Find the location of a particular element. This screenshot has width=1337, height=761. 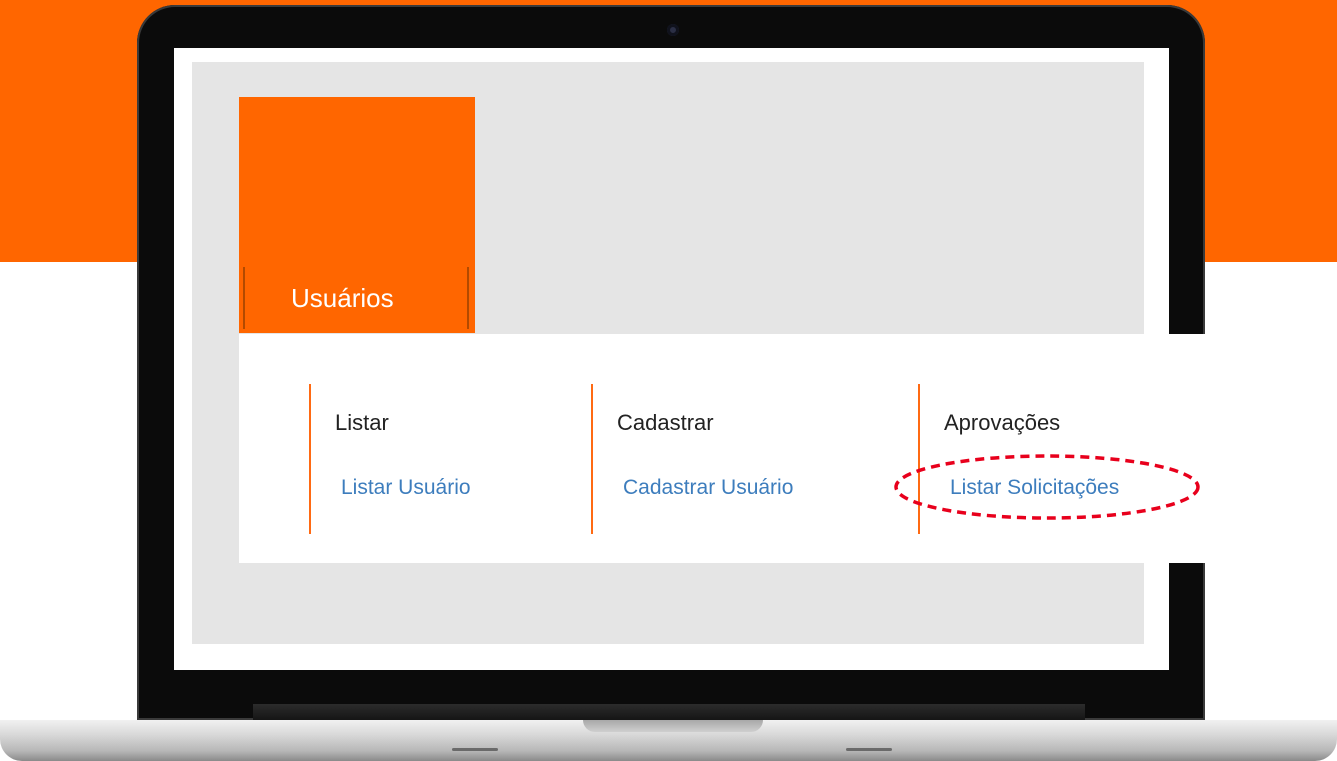

highlight-annotation-ellipse is located at coordinates (1047, 487).